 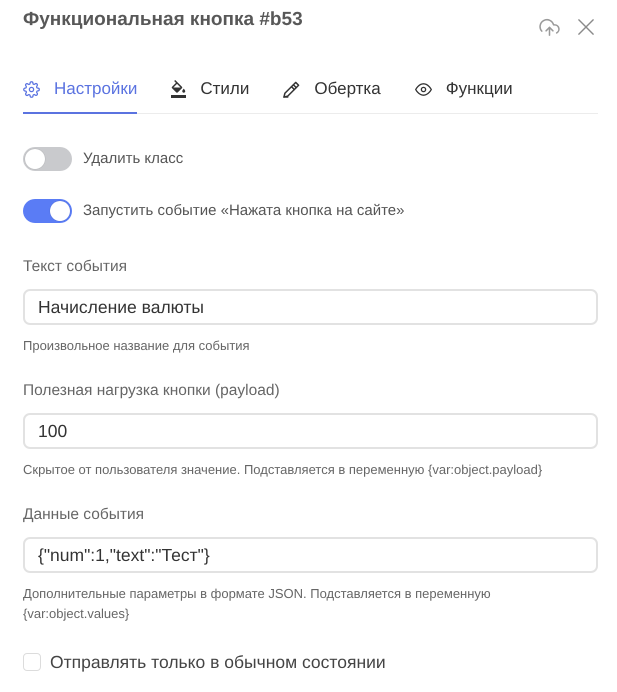 I want to click on tab: Стили, so click(x=210, y=96).